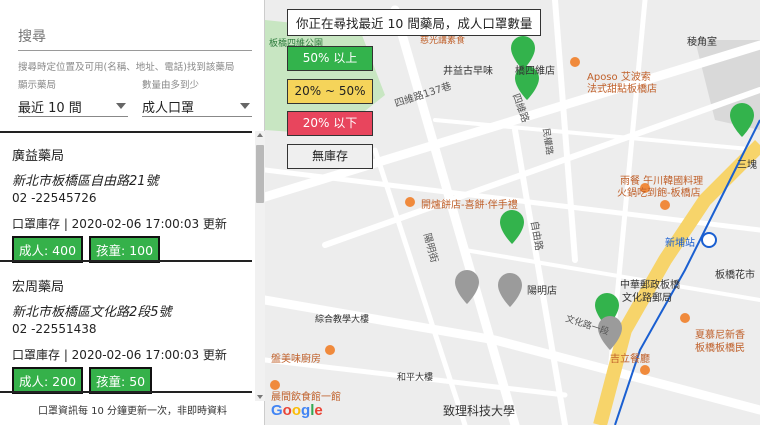 The image size is (760, 425). I want to click on sort-filter-label: 數量由多到少, so click(171, 85).